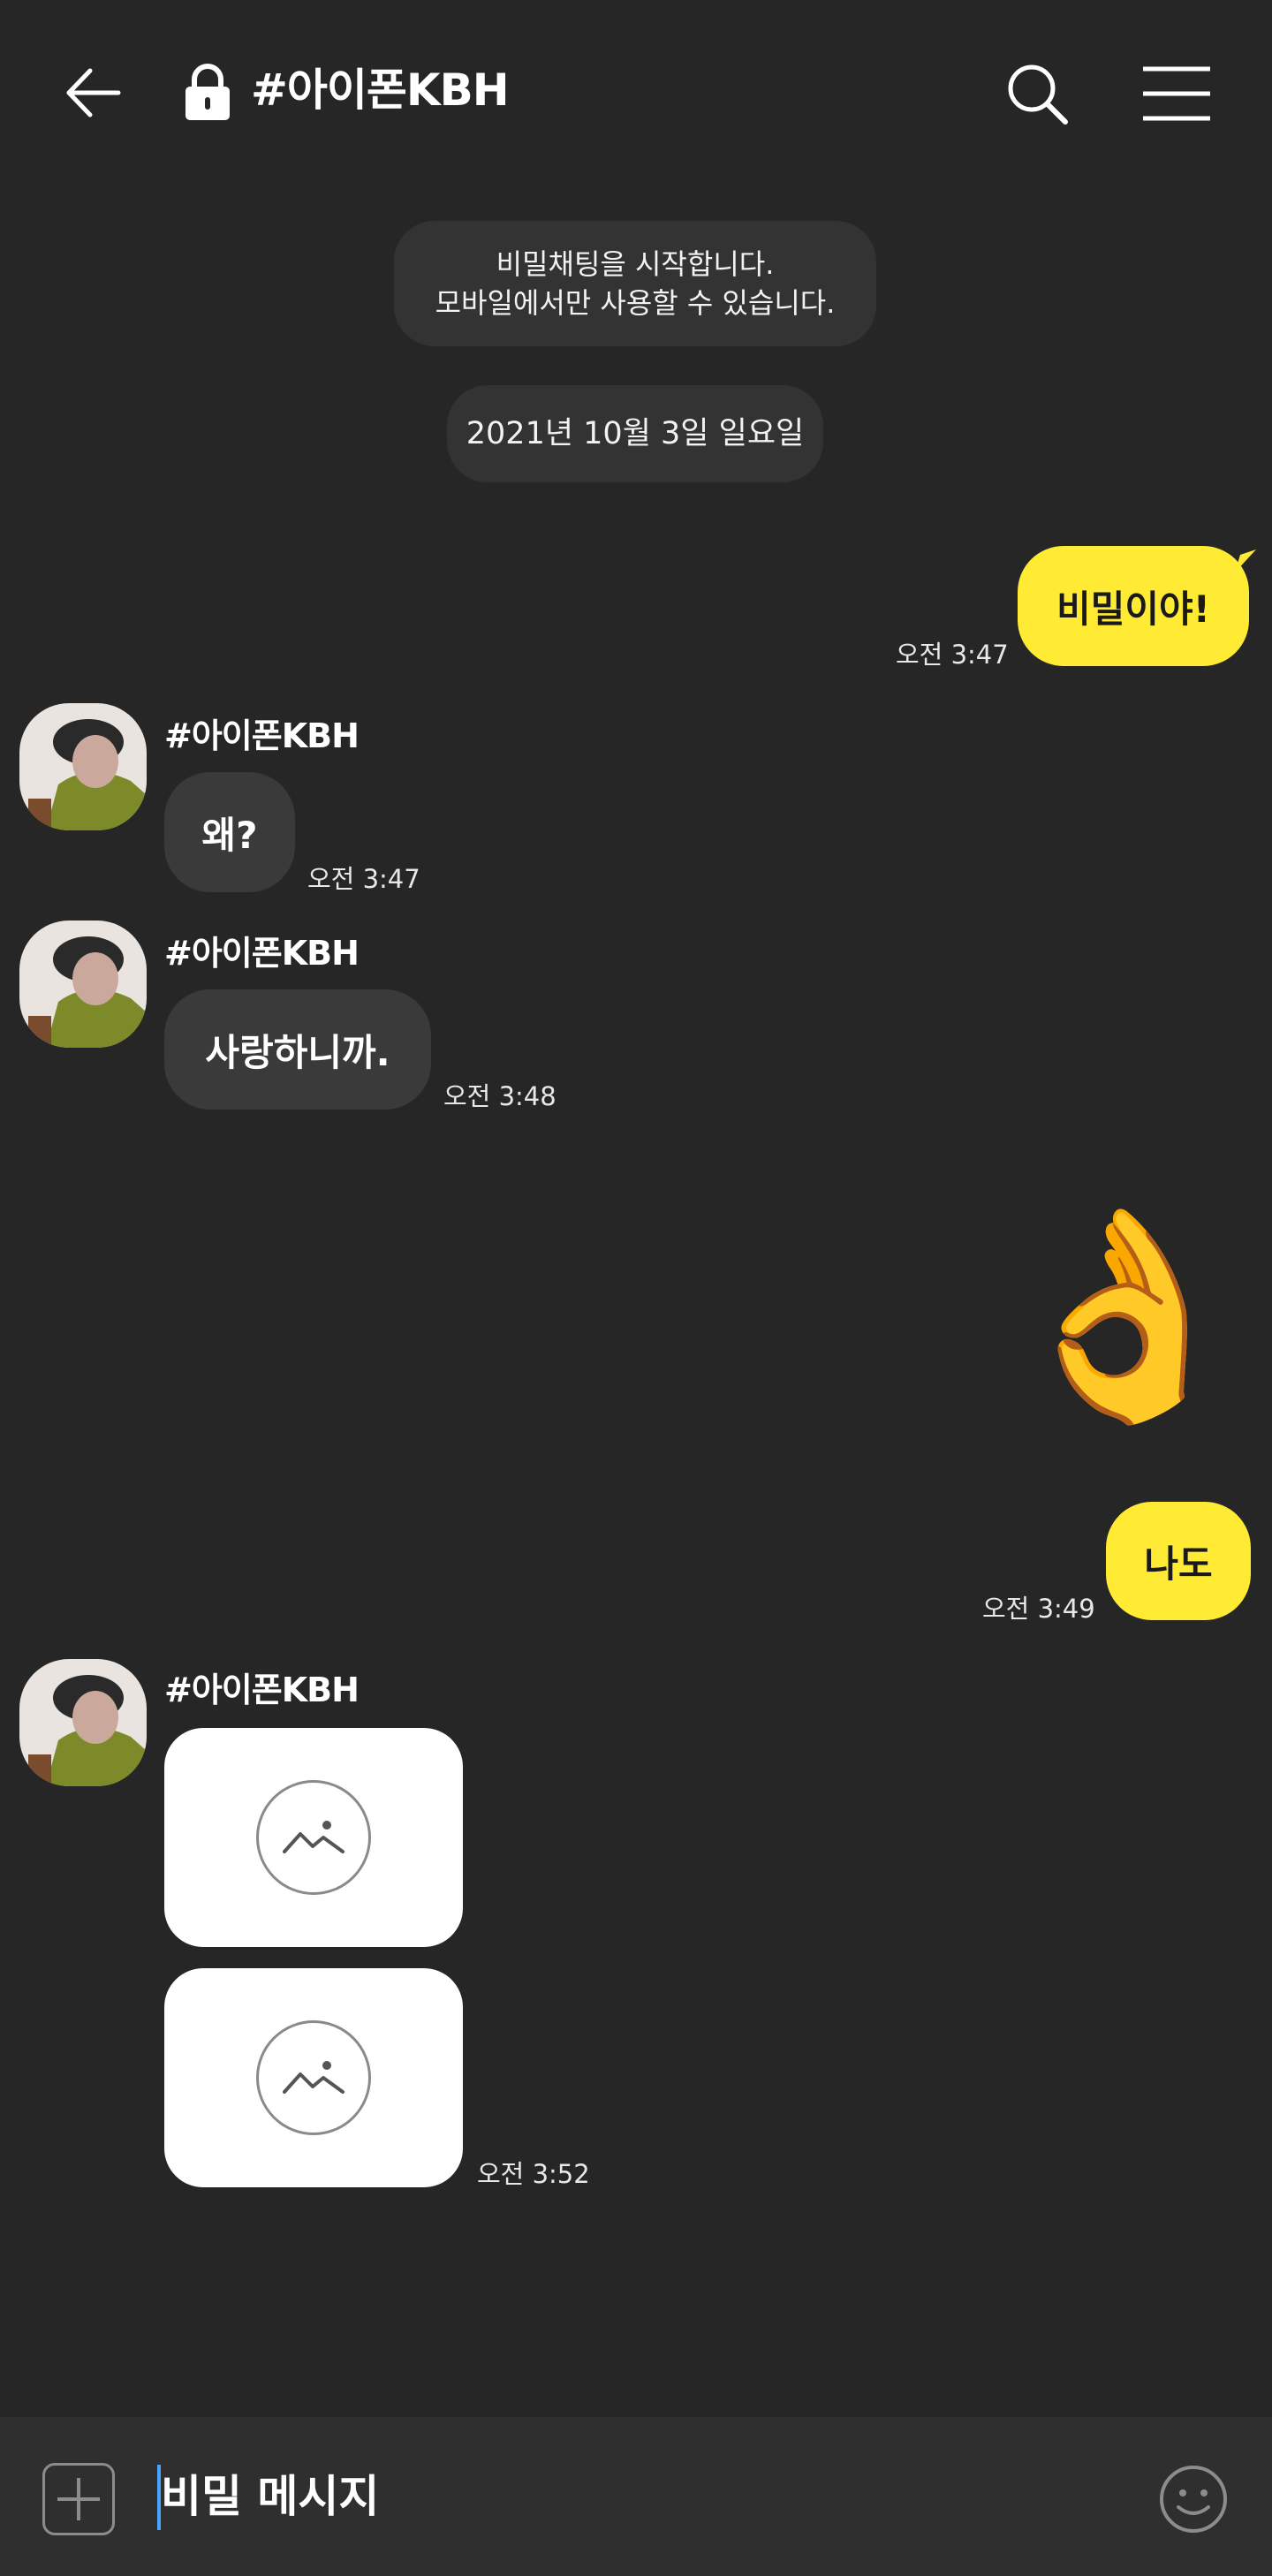 This screenshot has height=2576, width=1272. Describe the element at coordinates (1245, 560) in the screenshot. I see `bubble-tail` at that location.